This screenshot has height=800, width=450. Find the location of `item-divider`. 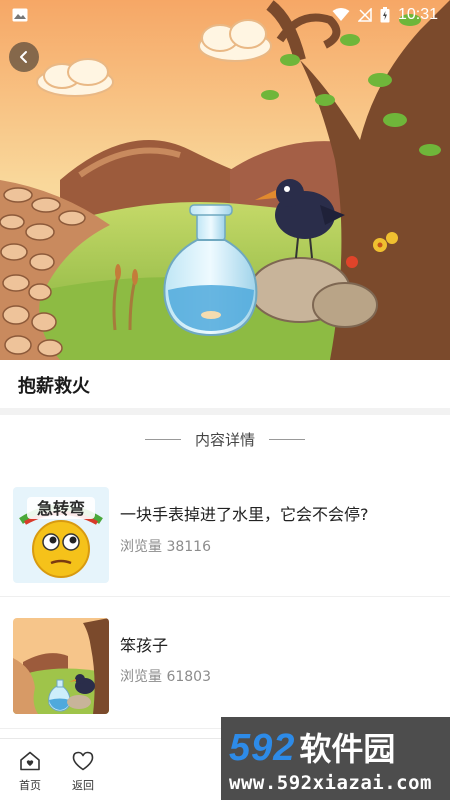

item-divider is located at coordinates (225, 596).